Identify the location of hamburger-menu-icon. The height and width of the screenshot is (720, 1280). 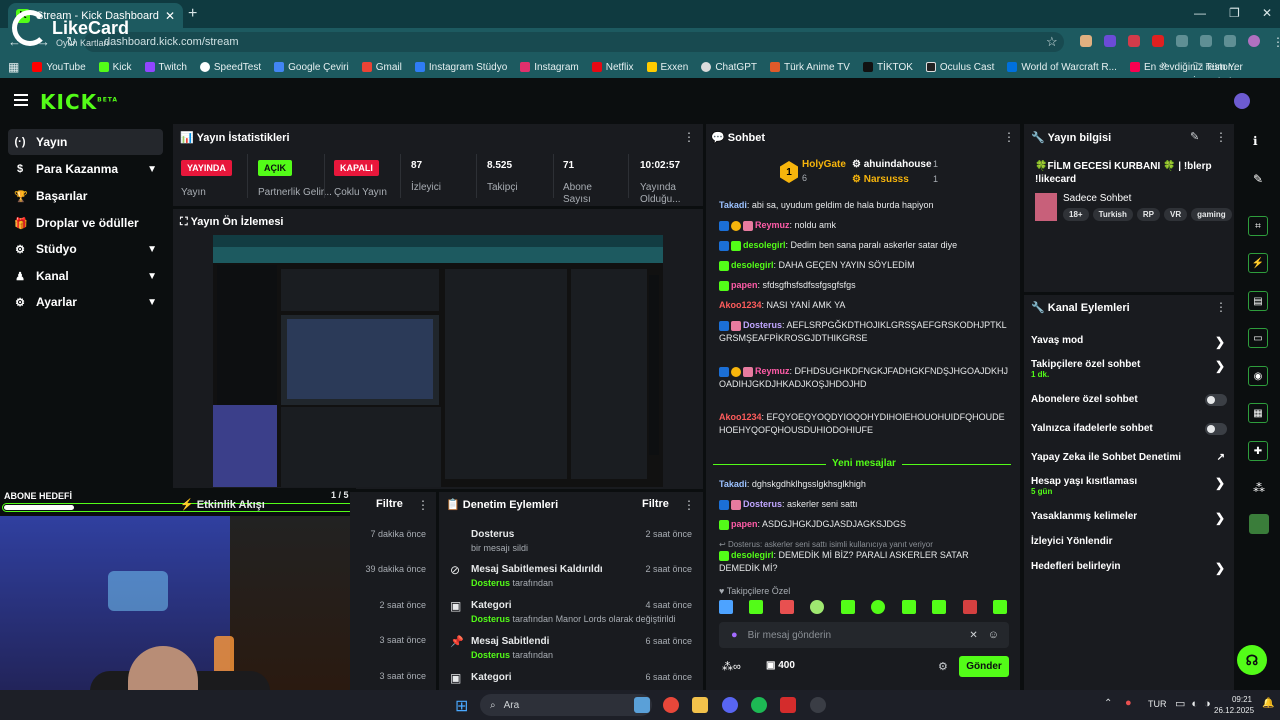
(21, 100).